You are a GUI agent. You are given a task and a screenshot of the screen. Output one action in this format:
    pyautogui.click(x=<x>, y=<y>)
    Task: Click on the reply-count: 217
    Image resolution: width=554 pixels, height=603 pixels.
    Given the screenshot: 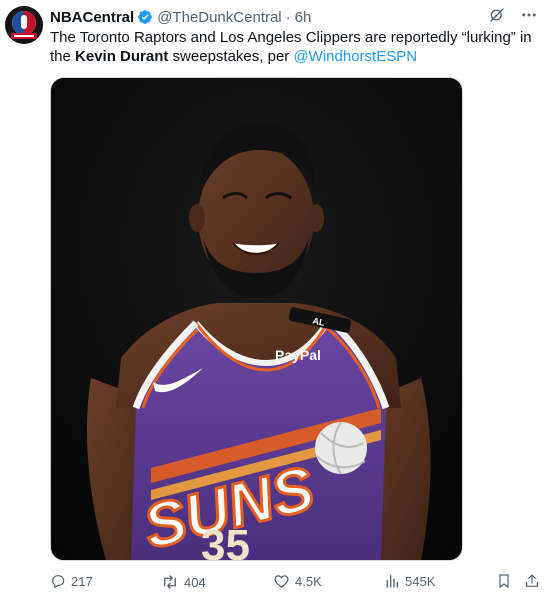 What is the action you would take?
    pyautogui.click(x=82, y=581)
    